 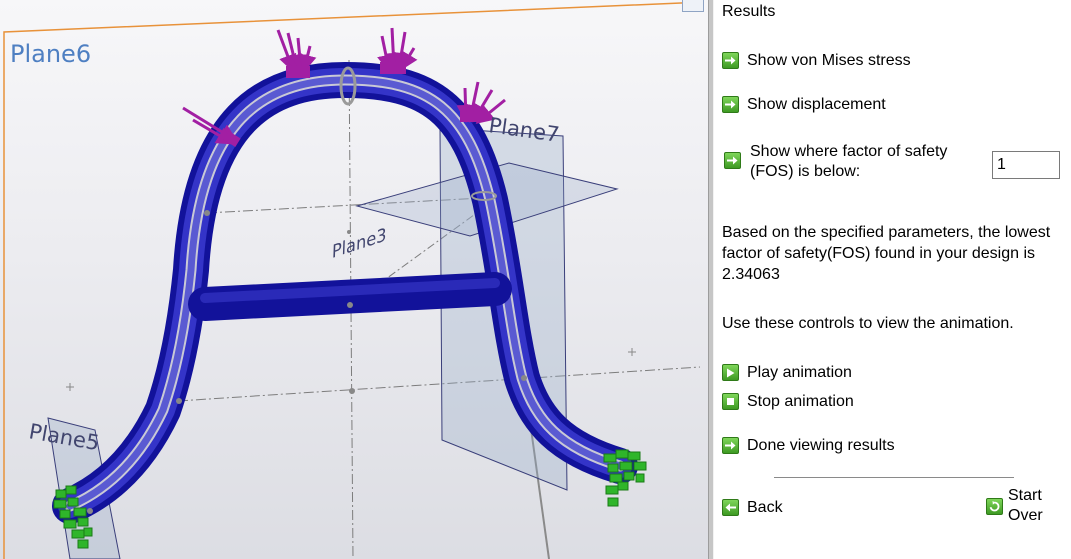 I want to click on show-stress-button: Show von Mises stress, so click(x=816, y=60).